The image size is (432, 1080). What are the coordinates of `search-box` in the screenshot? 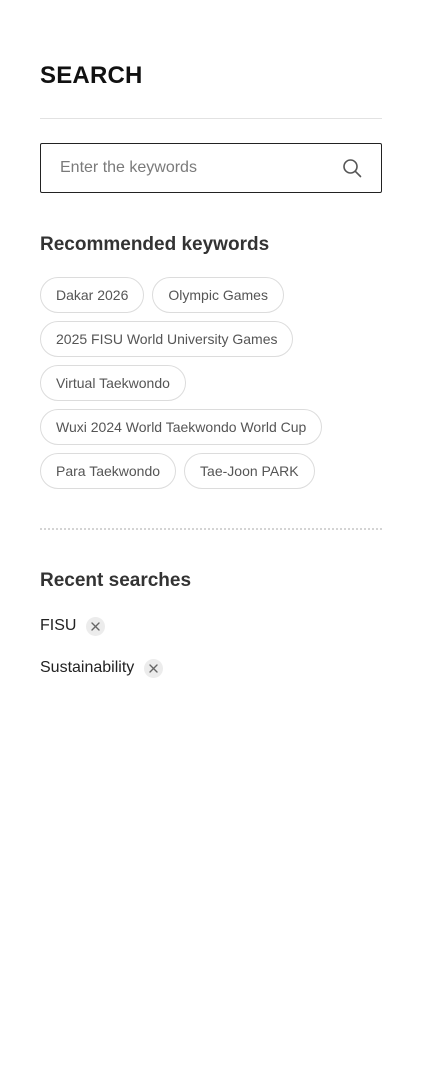 It's located at (211, 168).